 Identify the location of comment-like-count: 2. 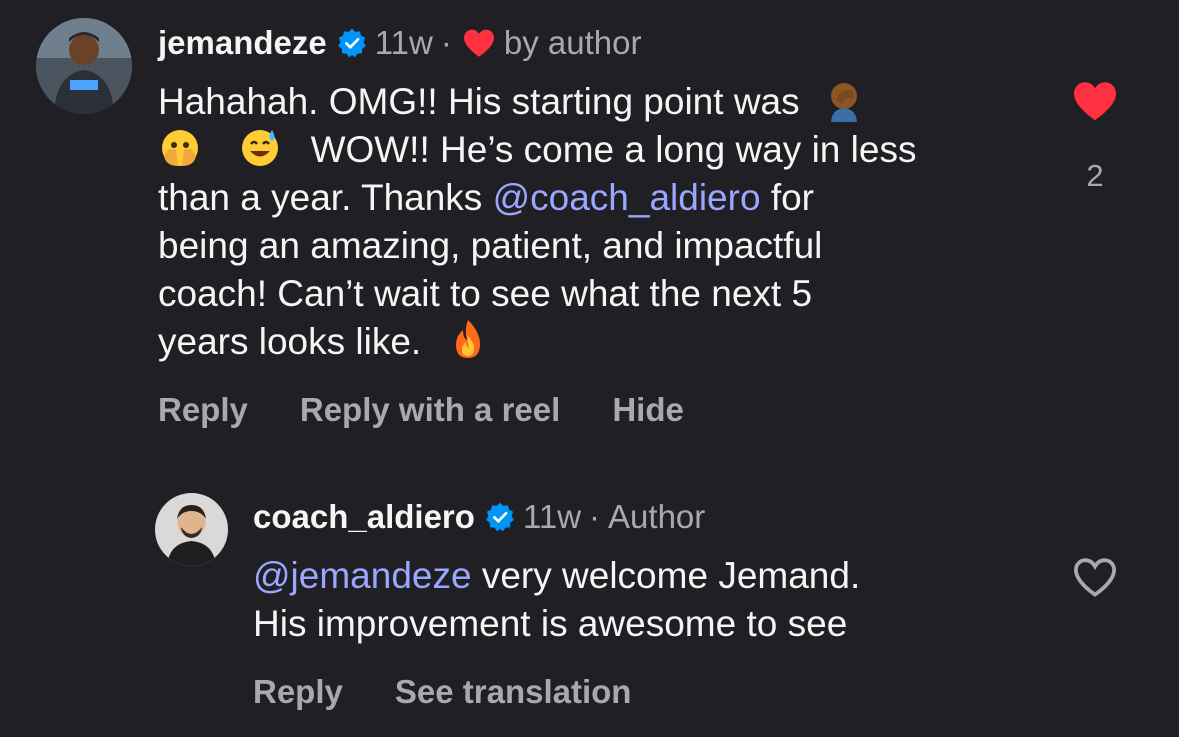
(1095, 175).